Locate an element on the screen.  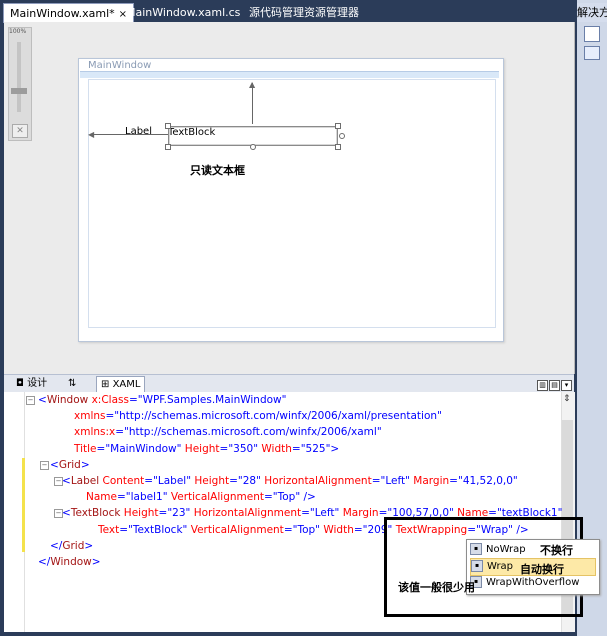
code-token: TextBlock is located at coordinates (97, 513).